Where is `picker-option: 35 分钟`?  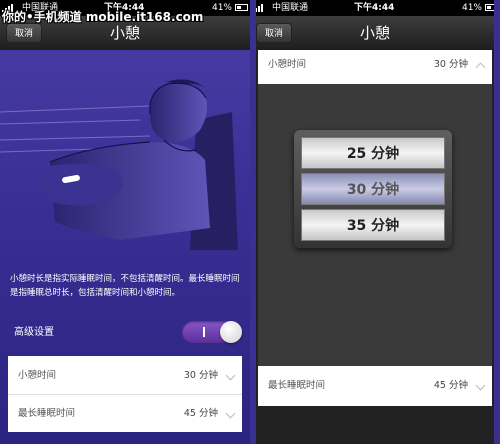
picker-option: 35 分钟 is located at coordinates (373, 225).